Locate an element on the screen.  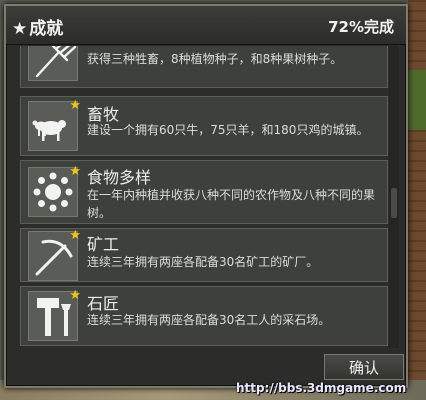
achievement-description: 连续三年拥有两座各配备30名工人的采石场。 is located at coordinates (209, 320).